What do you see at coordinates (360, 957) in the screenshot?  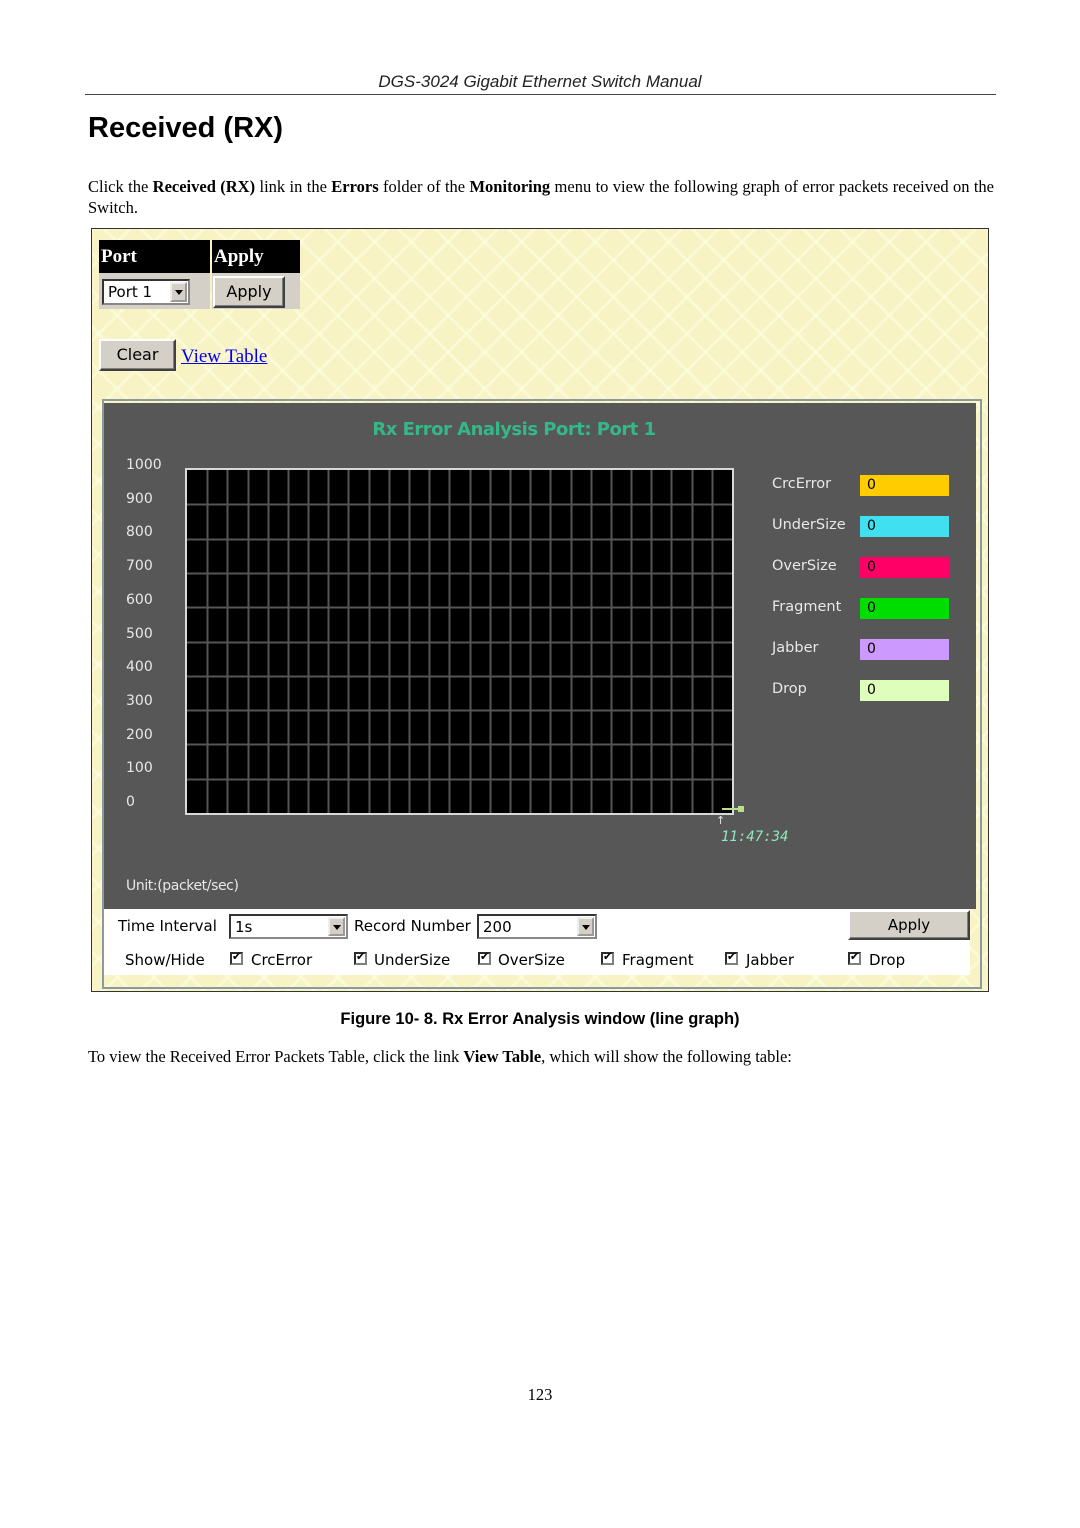 I see `checkbox-undersize` at bounding box center [360, 957].